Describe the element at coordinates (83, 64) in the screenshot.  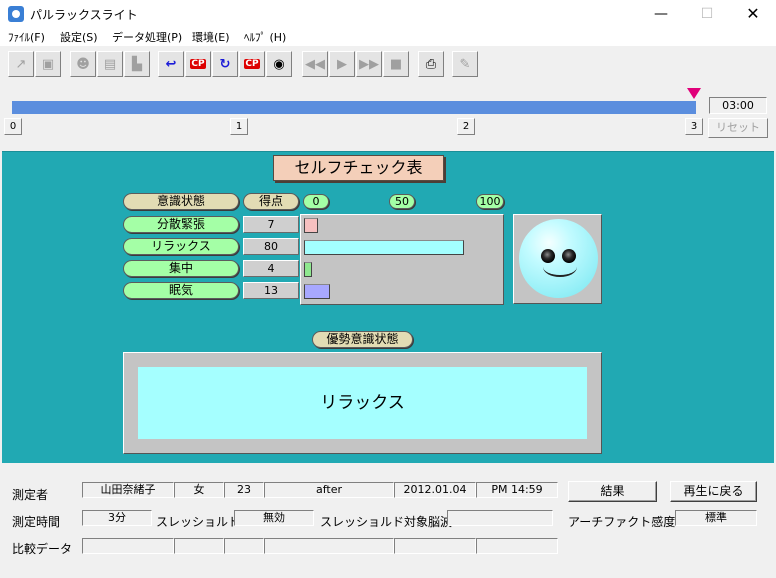
I see `user-icon: ☻` at that location.